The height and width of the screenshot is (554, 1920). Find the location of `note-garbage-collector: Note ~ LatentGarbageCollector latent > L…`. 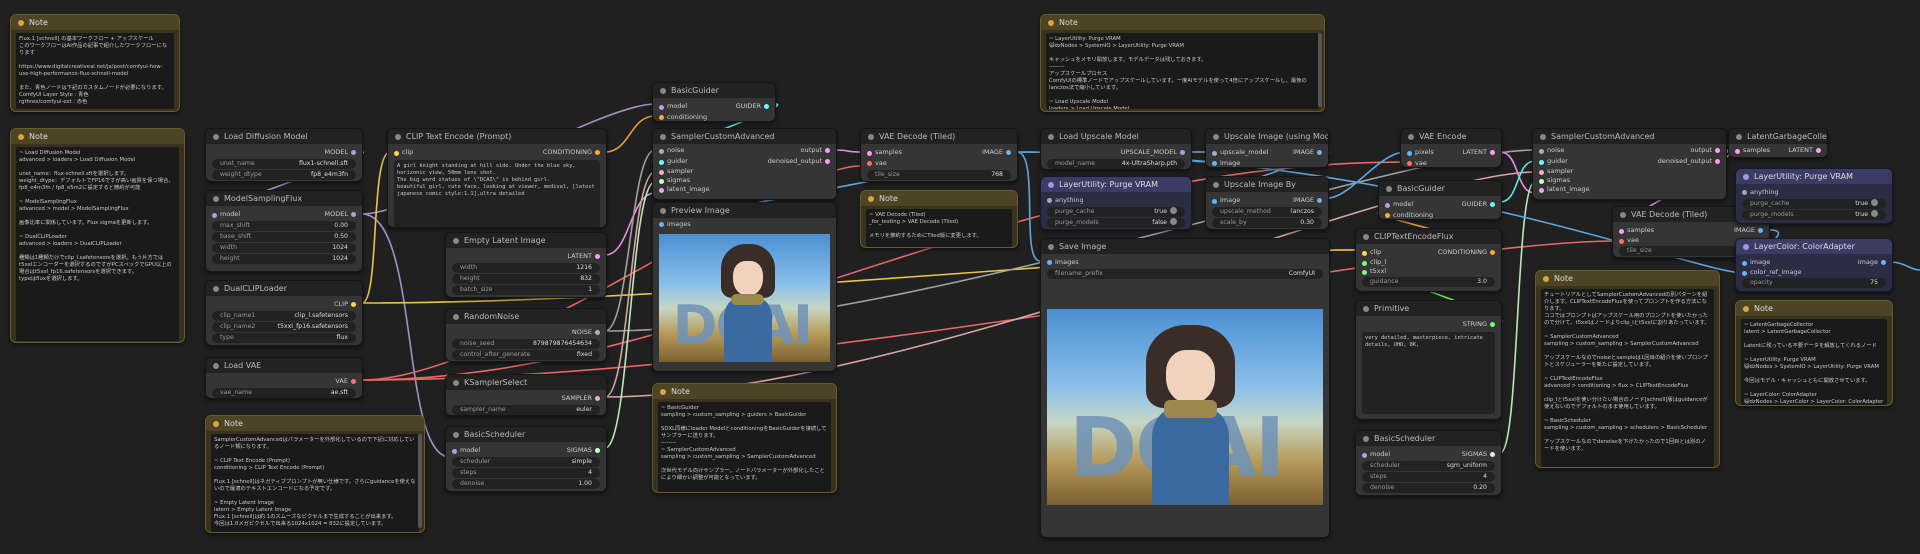

note-garbage-collector: Note ~ LatentGarbageCollector latent > L… is located at coordinates (1814, 353).